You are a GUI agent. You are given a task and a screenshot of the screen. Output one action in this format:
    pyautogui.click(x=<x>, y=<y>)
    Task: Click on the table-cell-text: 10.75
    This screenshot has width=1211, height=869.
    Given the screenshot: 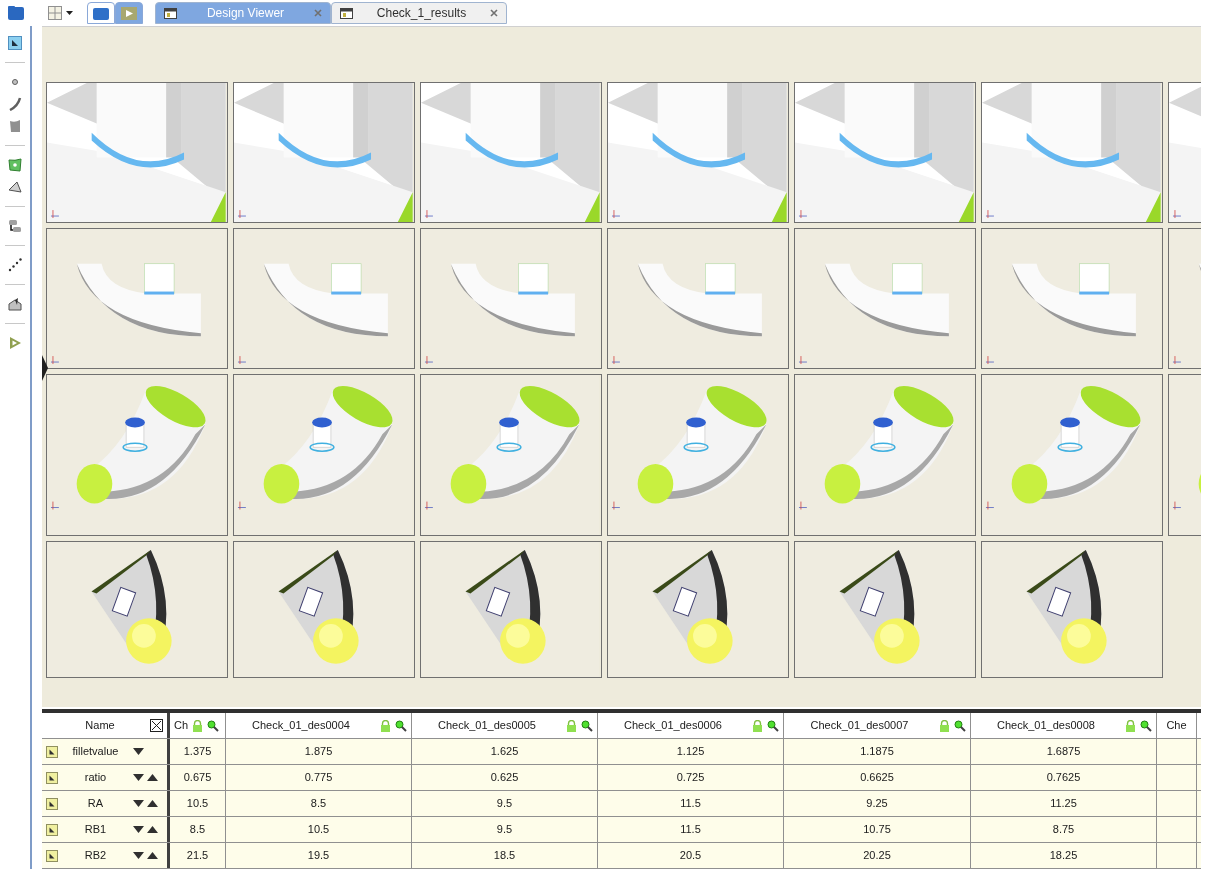 What is the action you would take?
    pyautogui.click(x=877, y=830)
    